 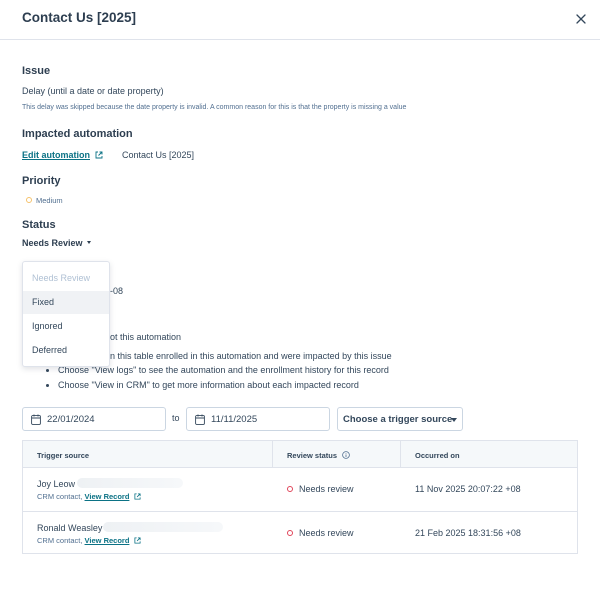 I want to click on start-date-input: 22/01/2024, so click(x=94, y=419).